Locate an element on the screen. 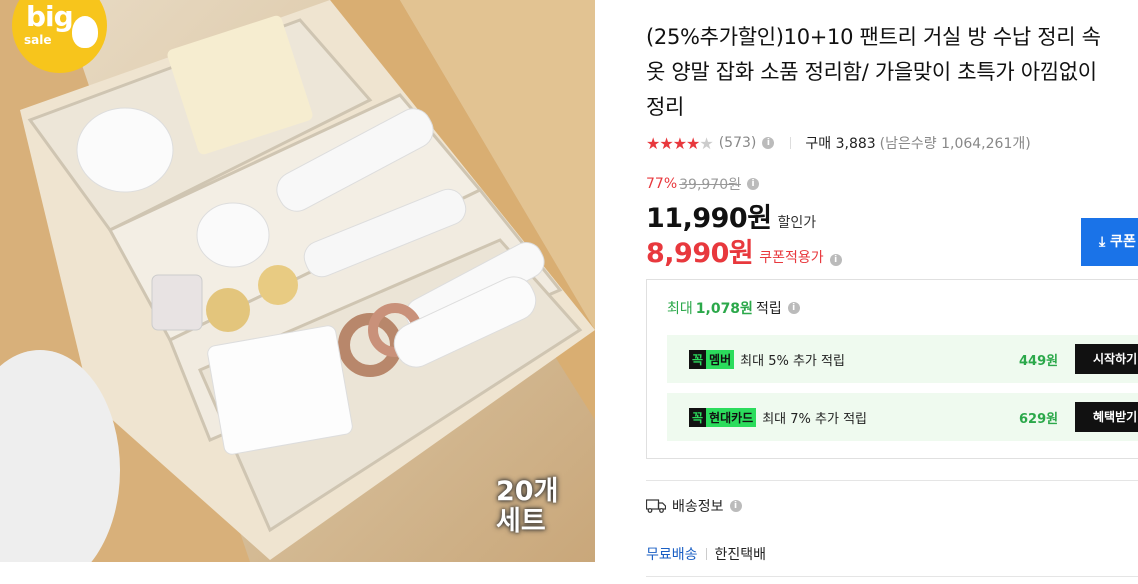 The height and width of the screenshot is (584, 1138). coupon-price-label: 쿠폰적용가 is located at coordinates (791, 258).